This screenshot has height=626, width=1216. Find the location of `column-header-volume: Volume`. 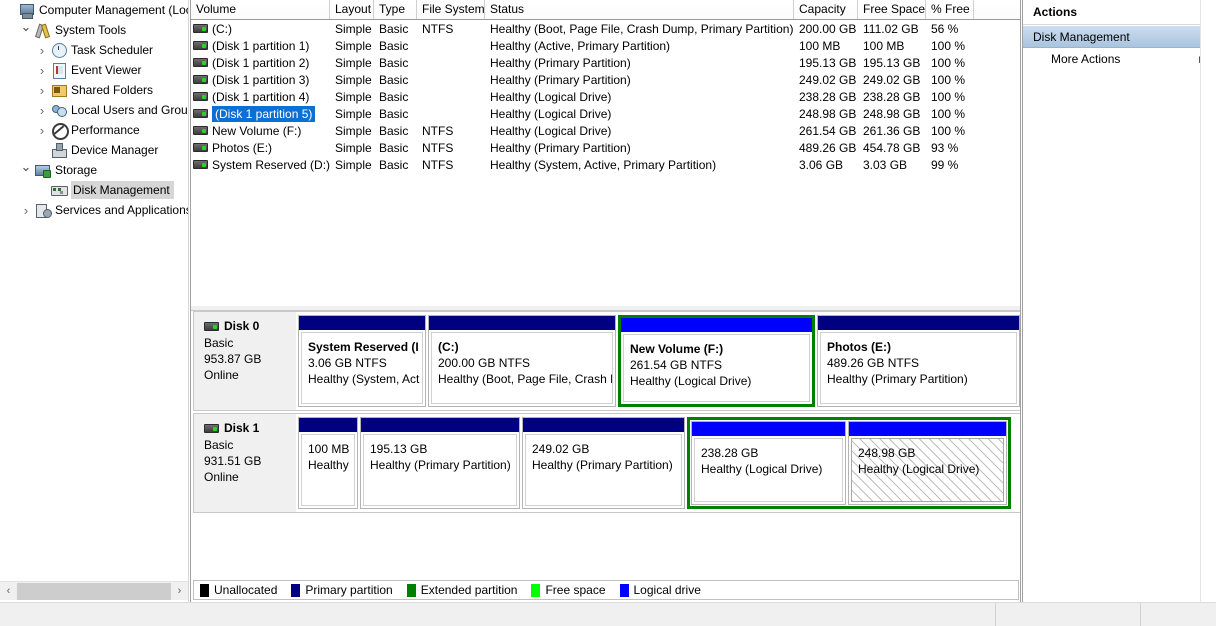

column-header-volume: Volume is located at coordinates (260, 9).